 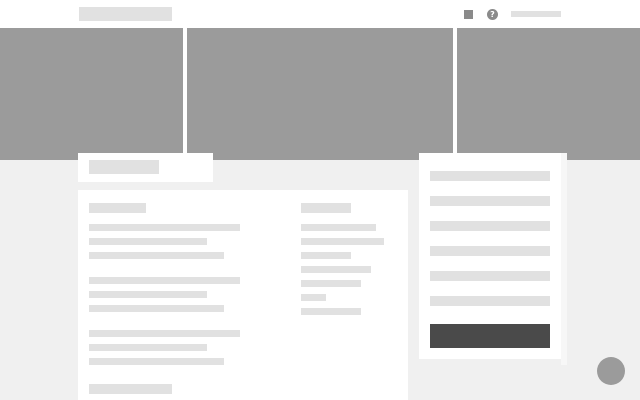 I want to click on primary-action-button, so click(x=490, y=336).